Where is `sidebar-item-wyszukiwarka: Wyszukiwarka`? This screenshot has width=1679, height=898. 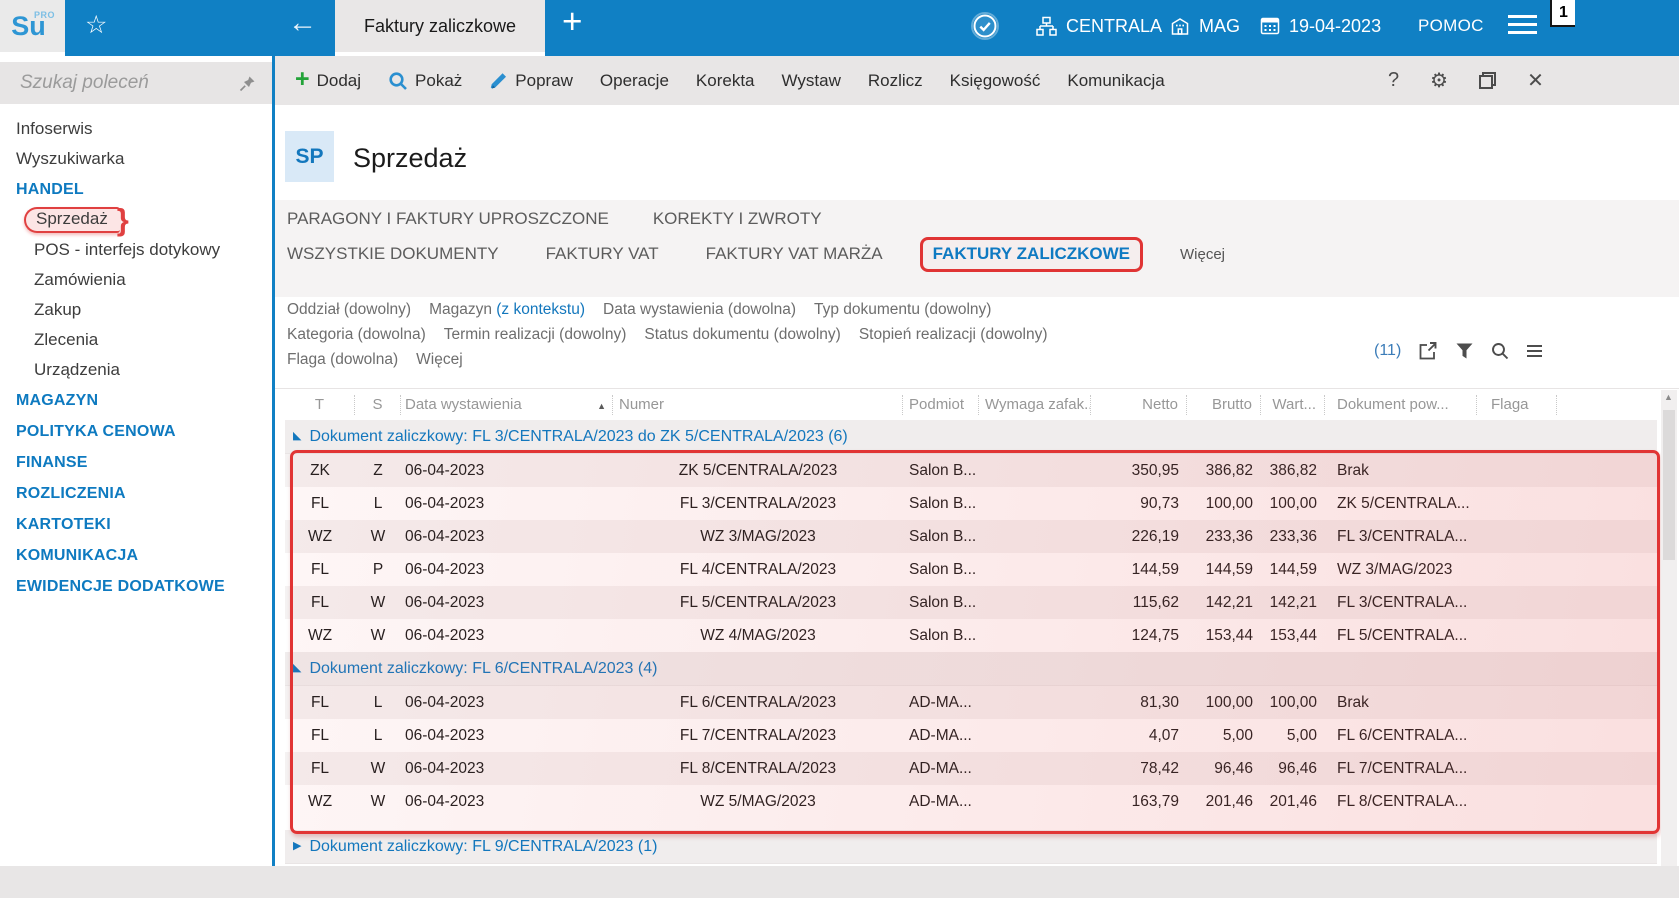
sidebar-item-wyszukiwarka: Wyszukiwarka is located at coordinates (136, 159).